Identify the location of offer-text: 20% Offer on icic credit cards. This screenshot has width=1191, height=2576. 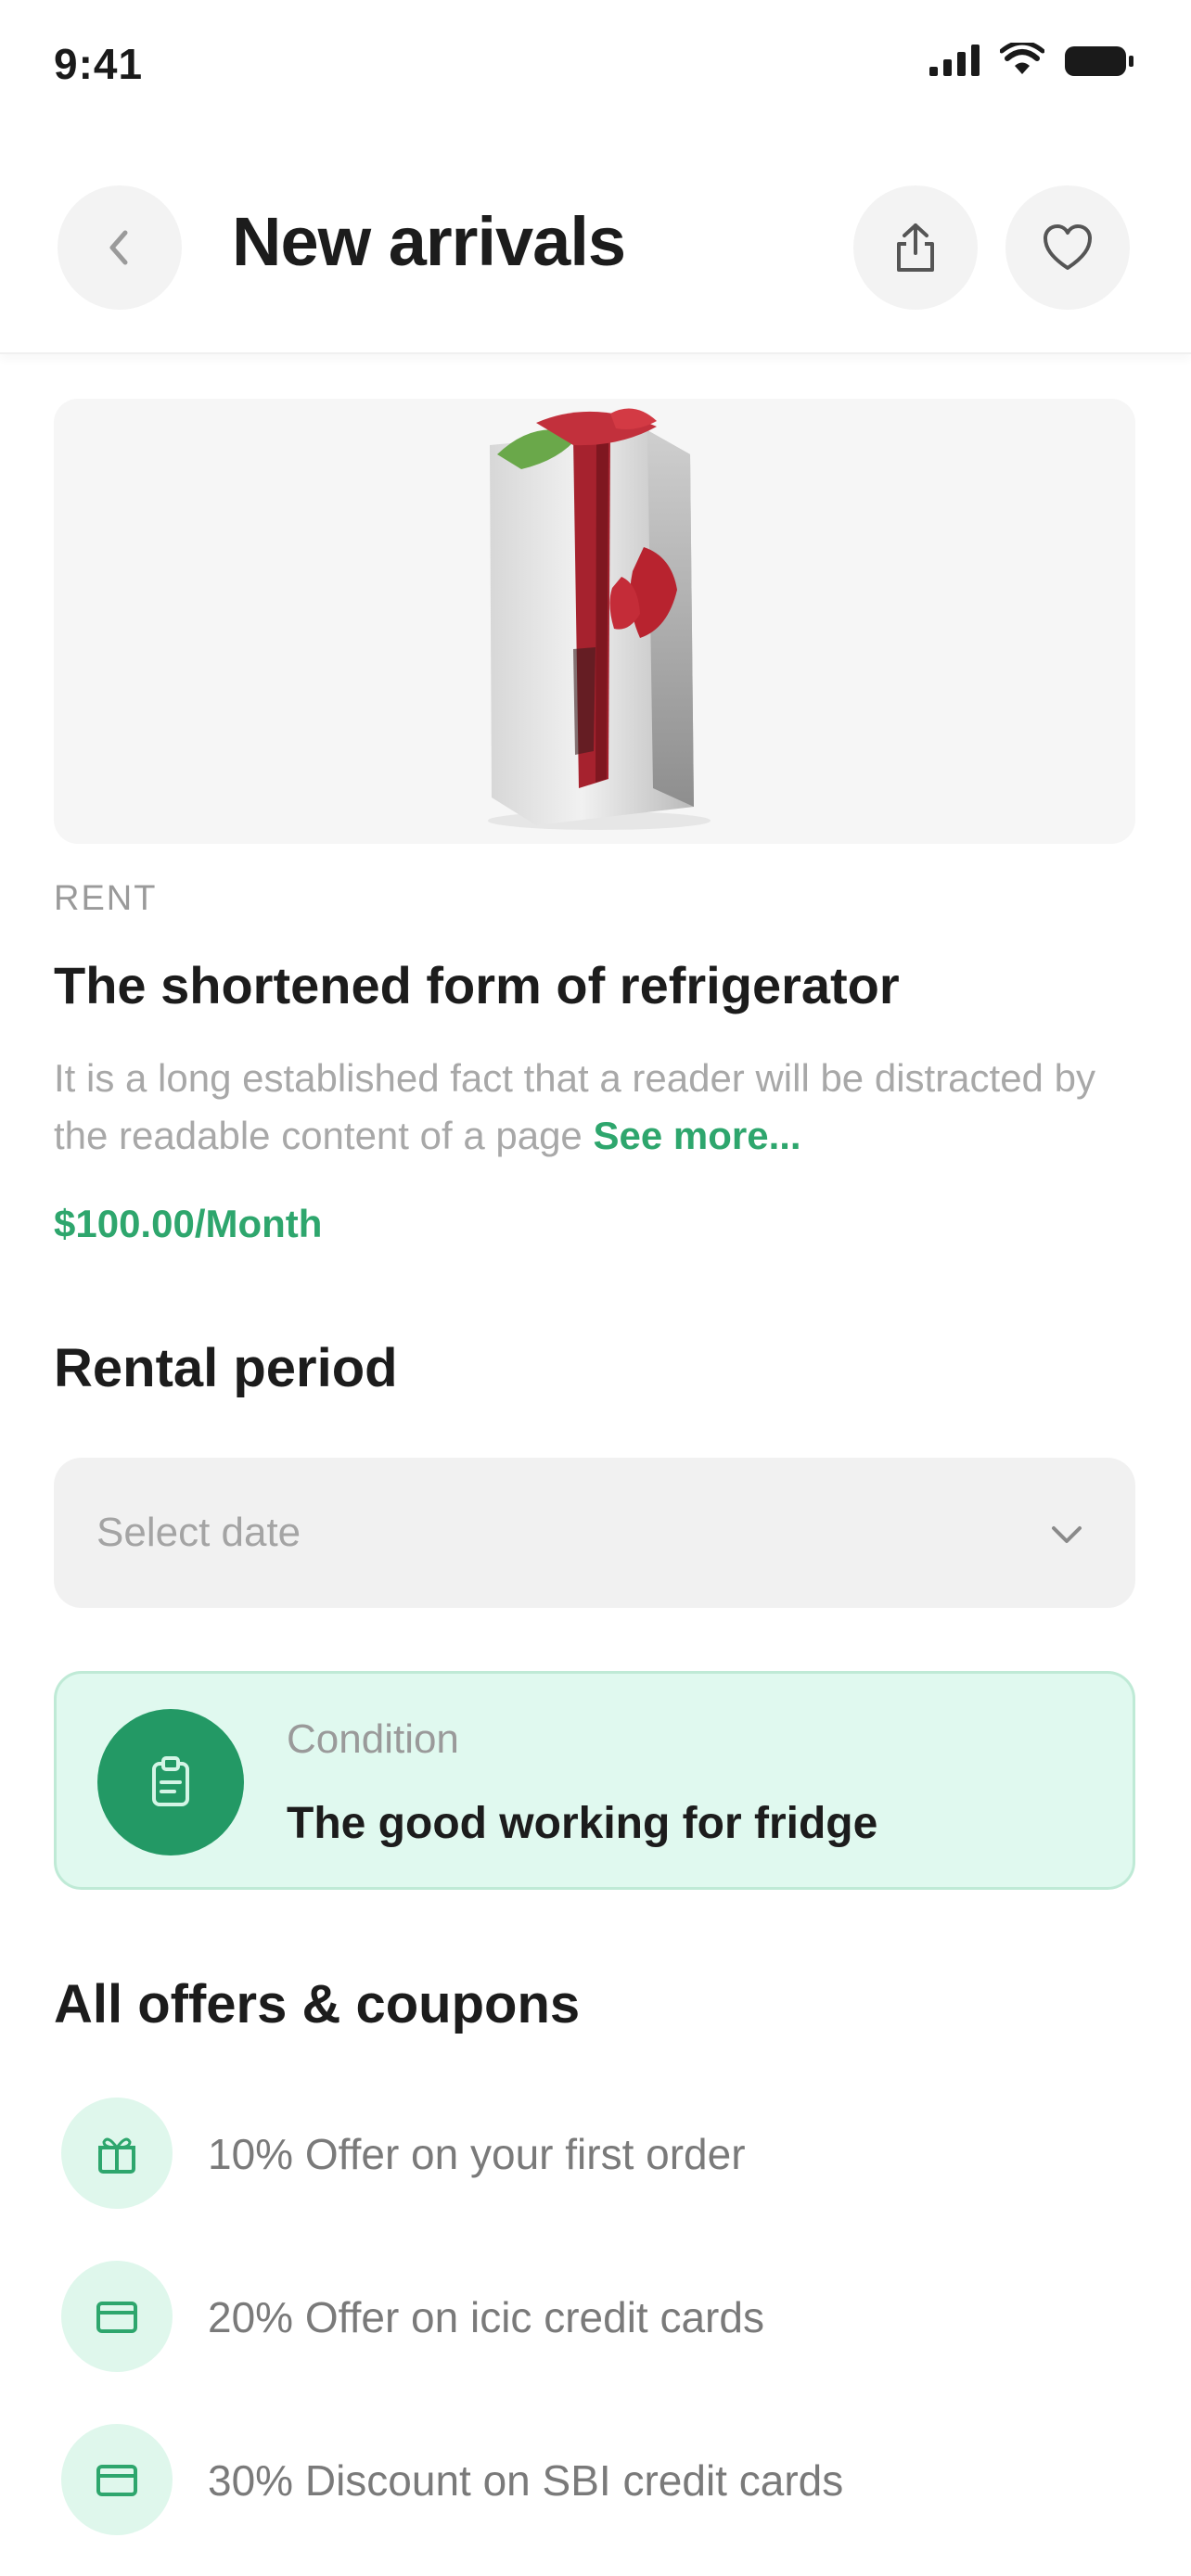
(486, 2317).